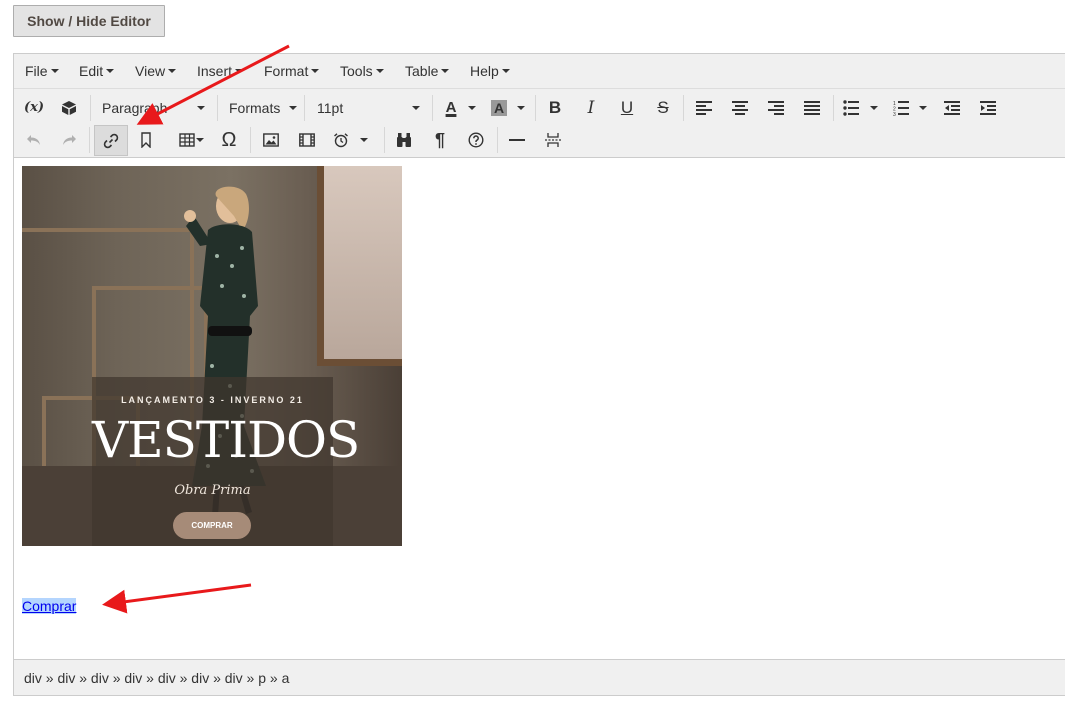 Image resolution: width=1065 pixels, height=701 pixels. I want to click on numbered-list-dropdown, so click(923, 108).